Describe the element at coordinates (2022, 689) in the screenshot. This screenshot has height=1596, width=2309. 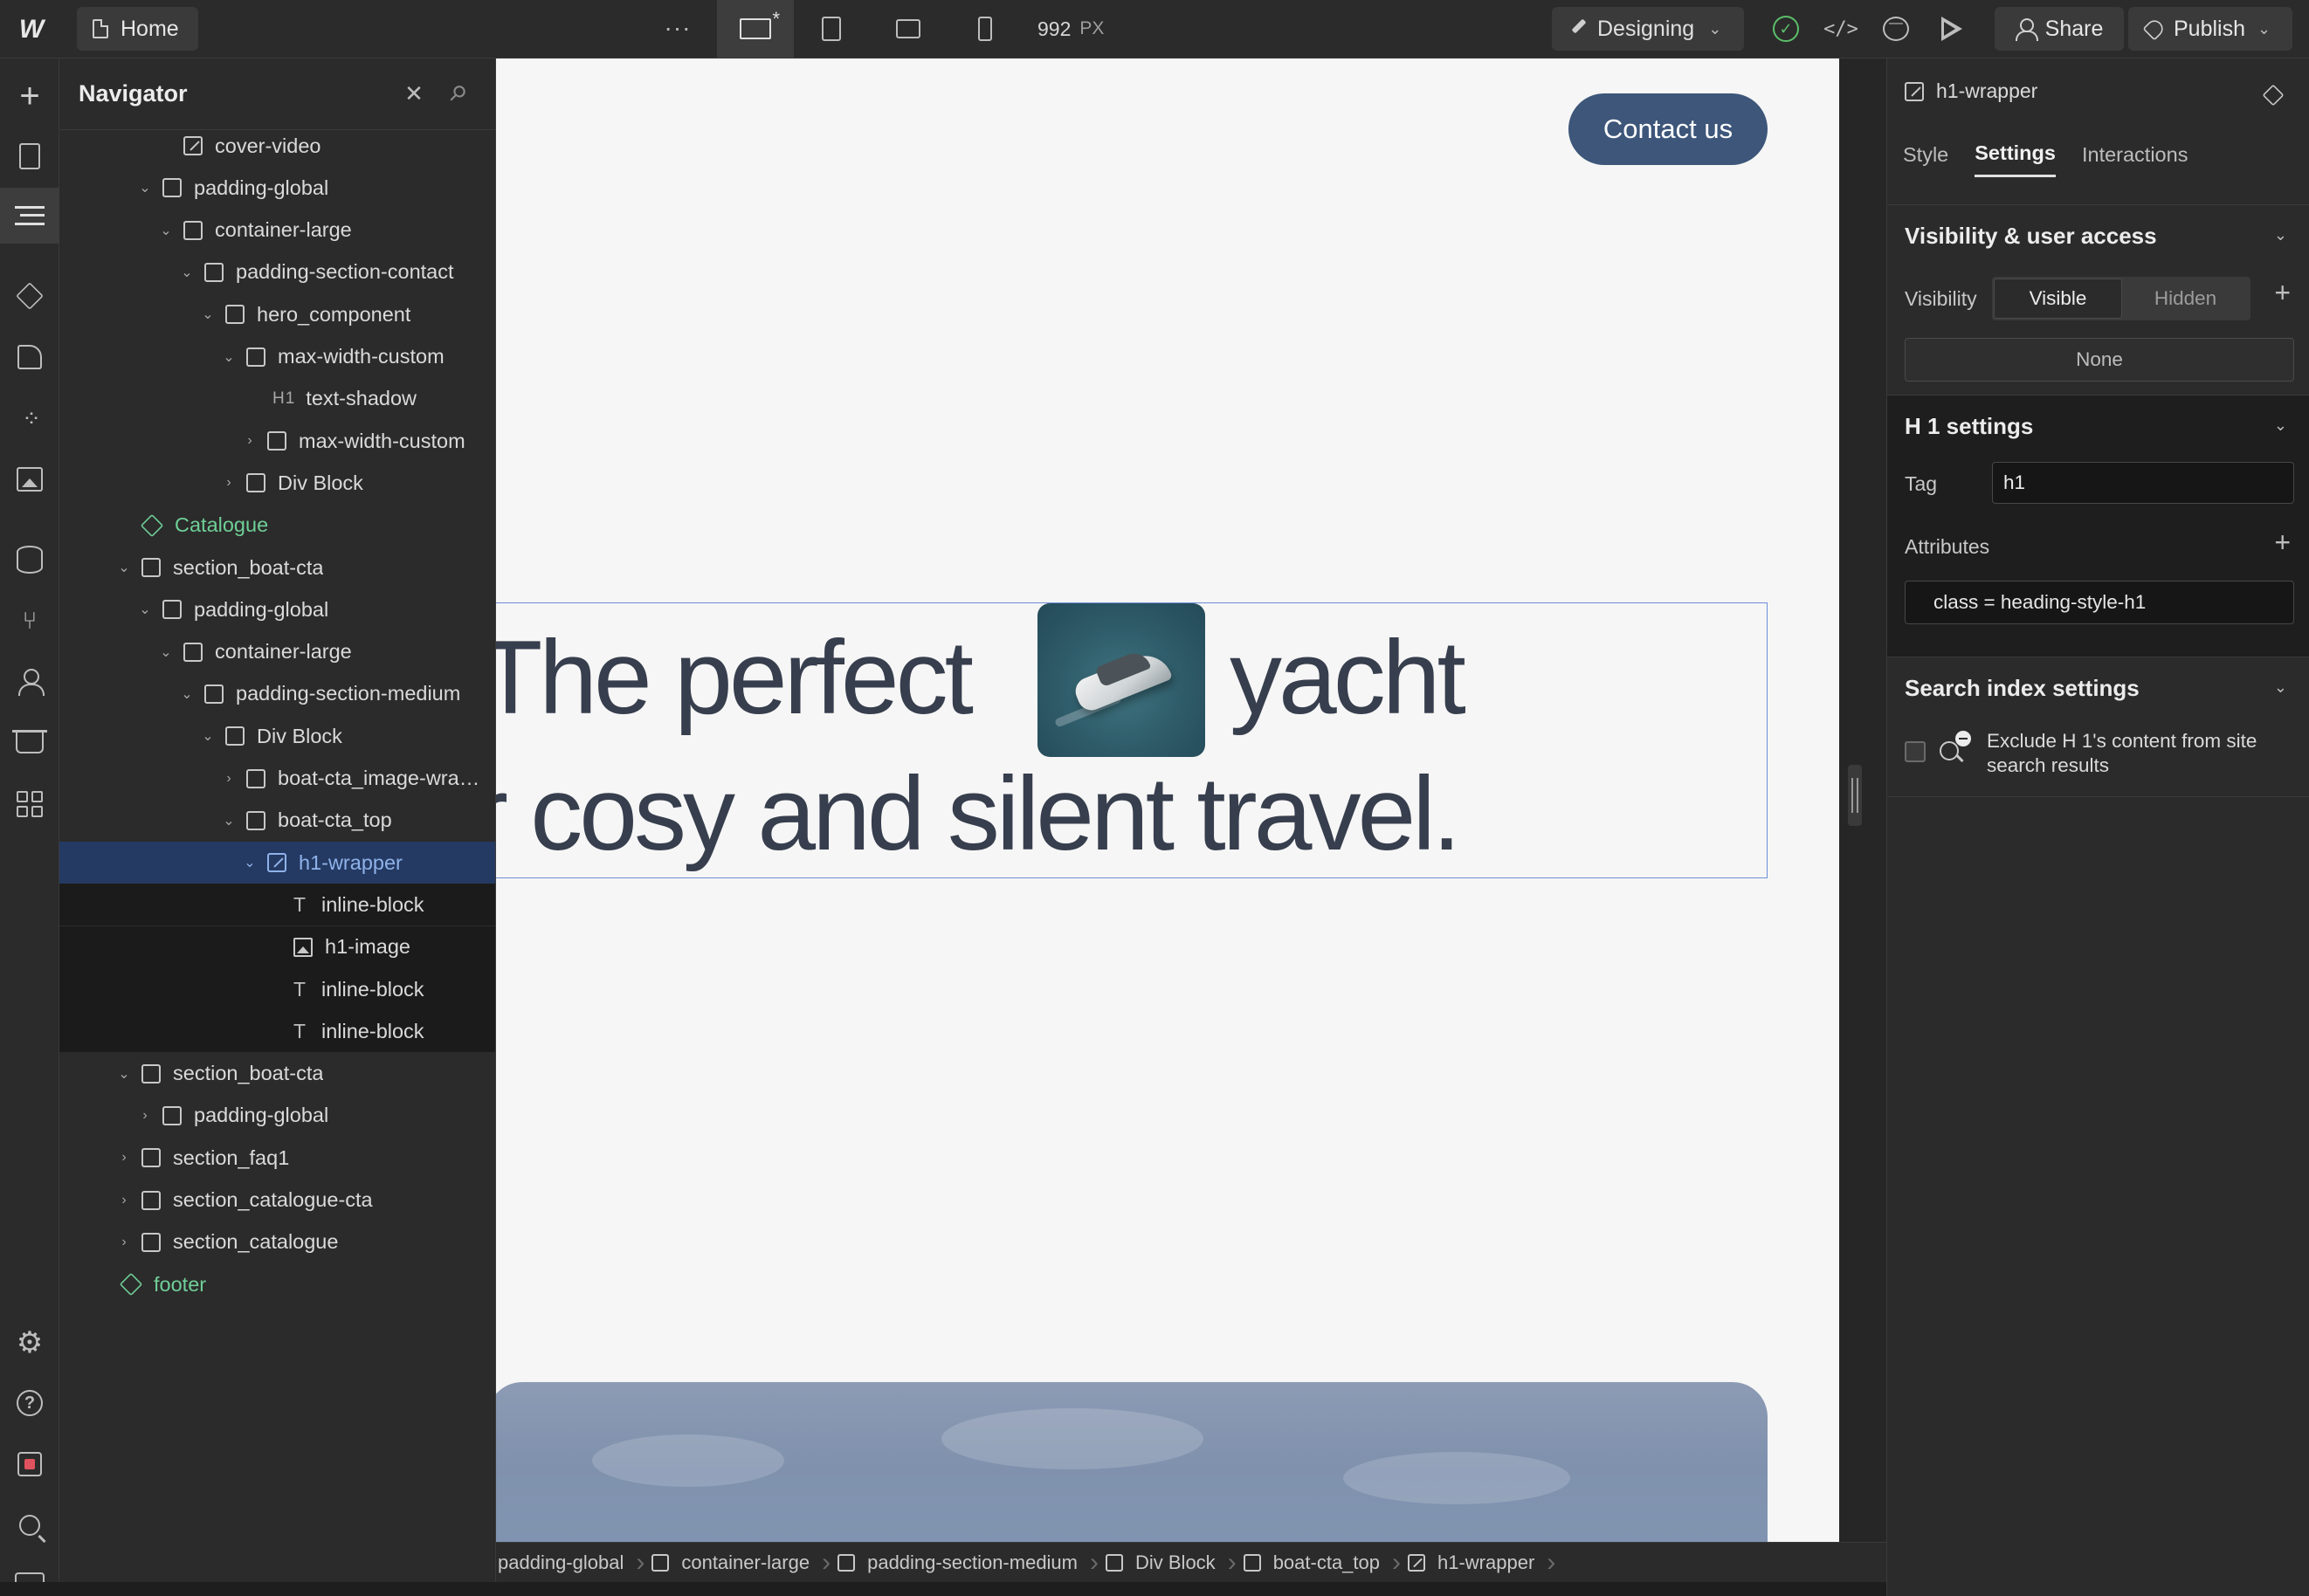
I see `search-index-title: Search index settings` at that location.